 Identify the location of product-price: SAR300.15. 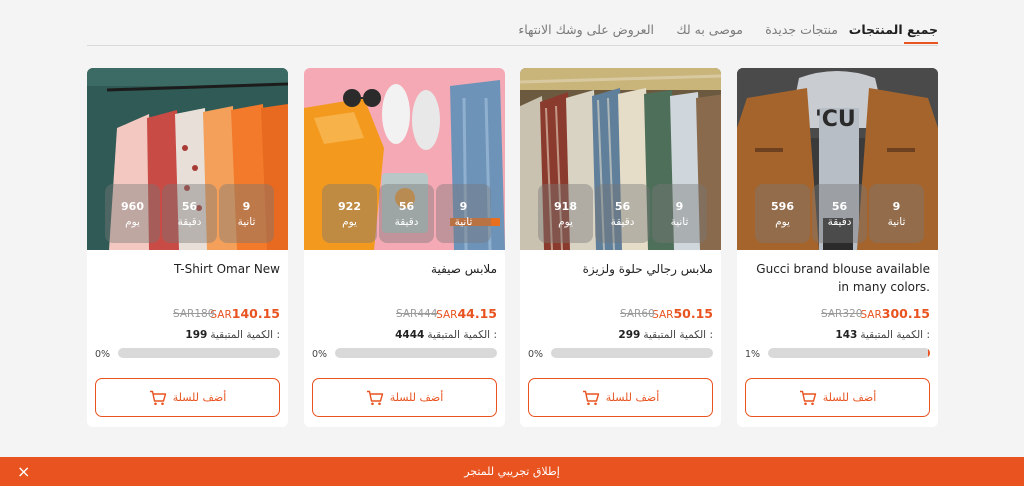
(895, 313).